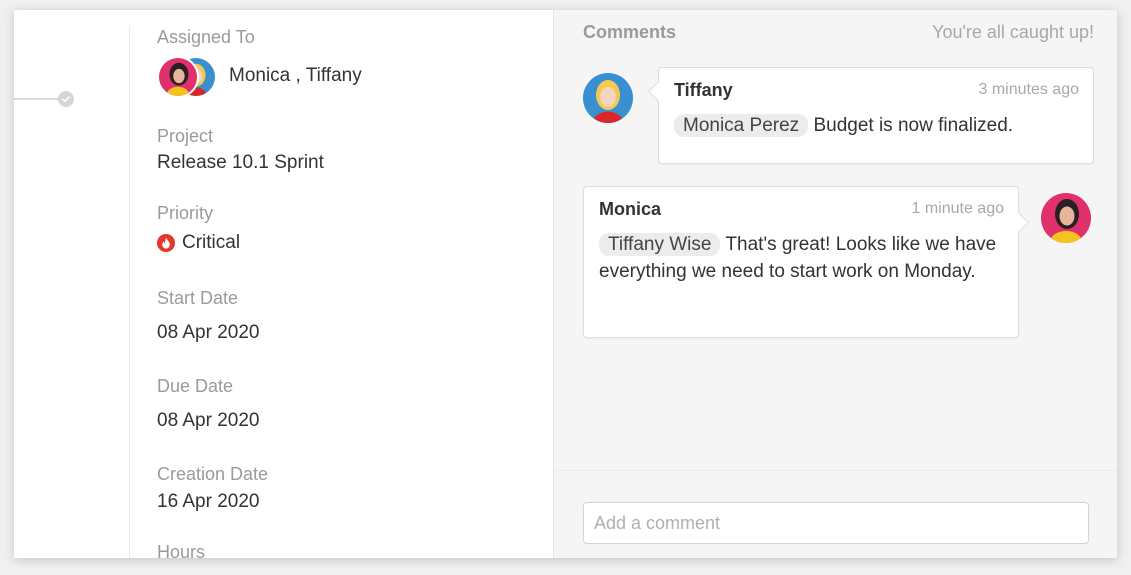 The image size is (1131, 575). Describe the element at coordinates (211, 242) in the screenshot. I see `priority-text: Critical` at that location.